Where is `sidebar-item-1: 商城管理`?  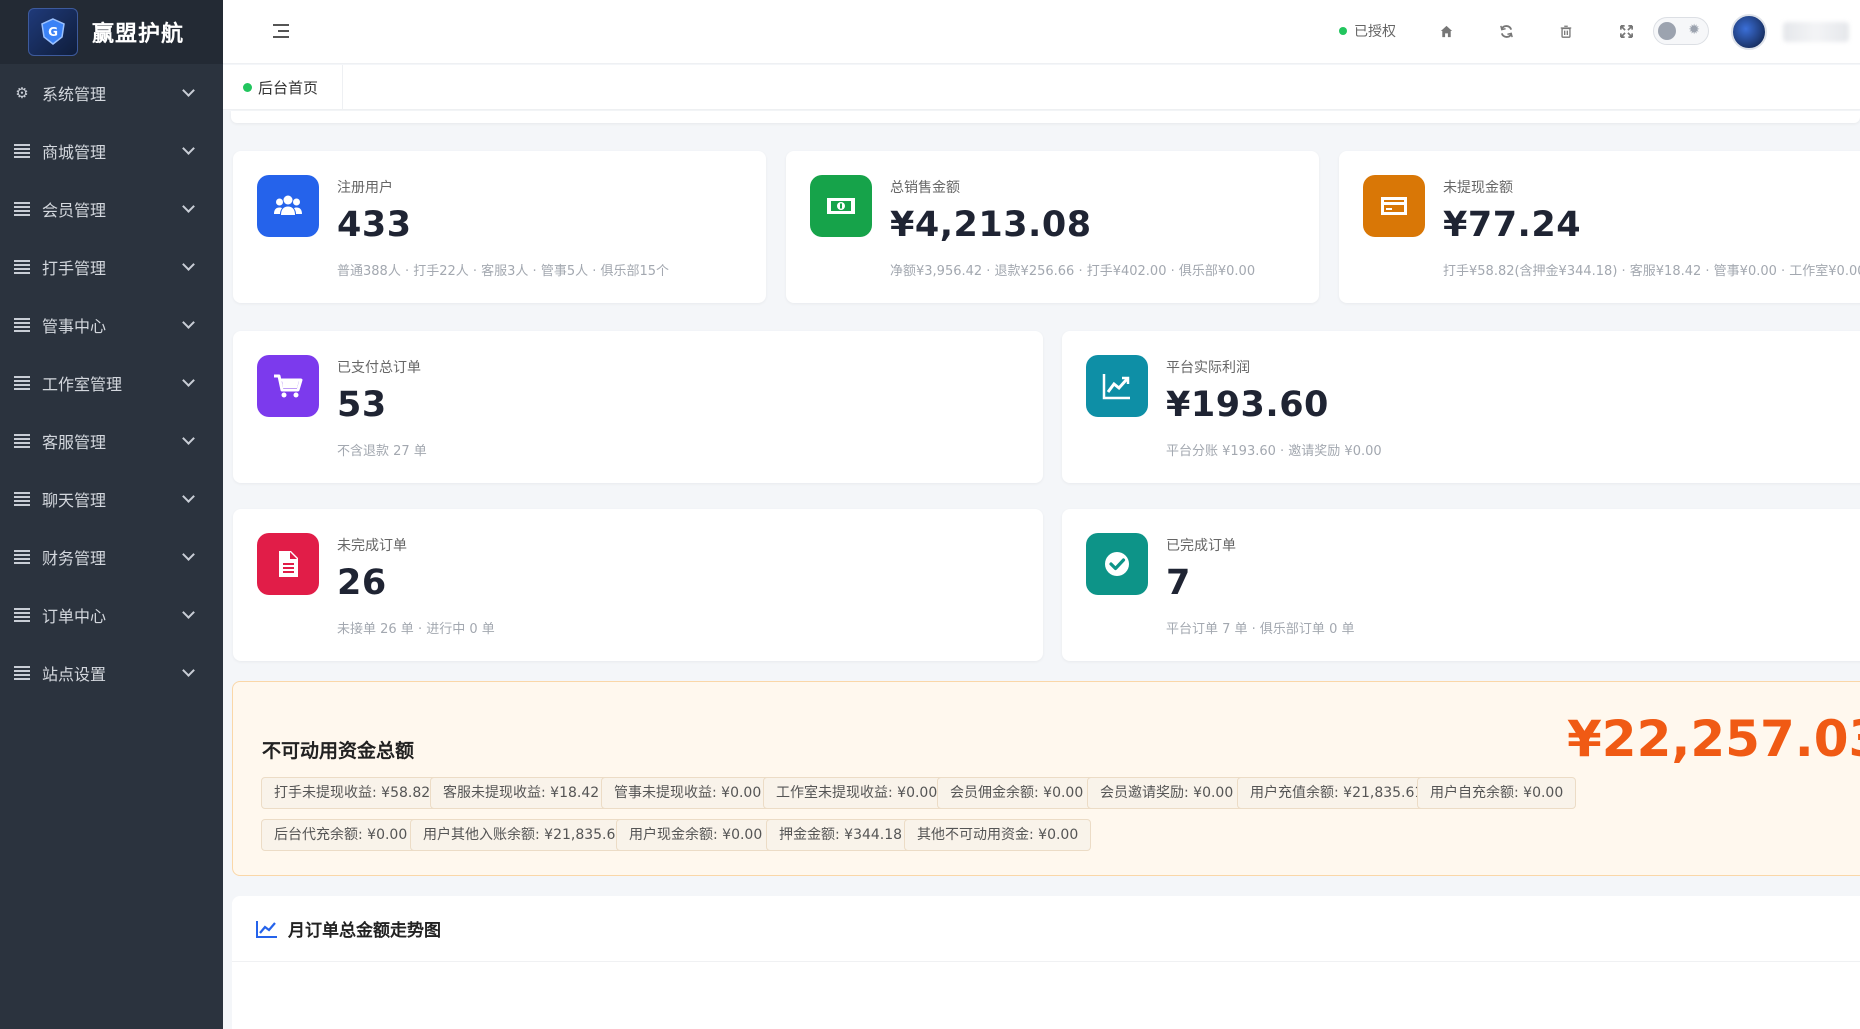 sidebar-item-1: 商城管理 is located at coordinates (111, 151).